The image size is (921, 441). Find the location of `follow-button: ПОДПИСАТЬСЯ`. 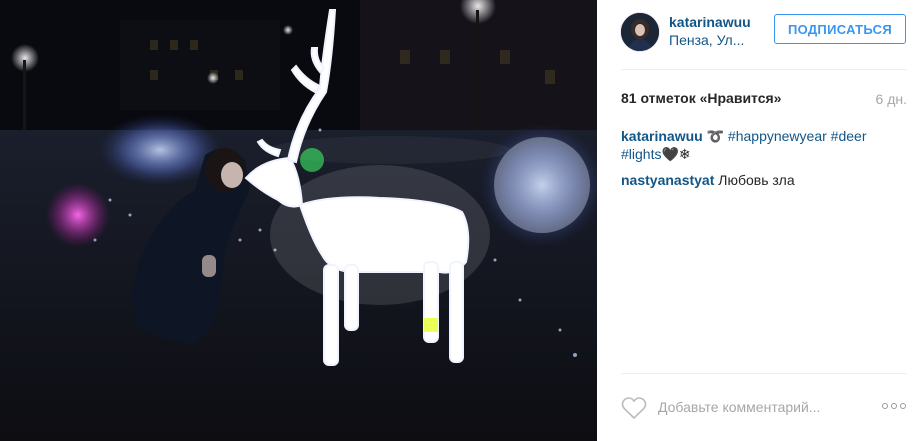

follow-button: ПОДПИСАТЬСЯ is located at coordinates (840, 29).